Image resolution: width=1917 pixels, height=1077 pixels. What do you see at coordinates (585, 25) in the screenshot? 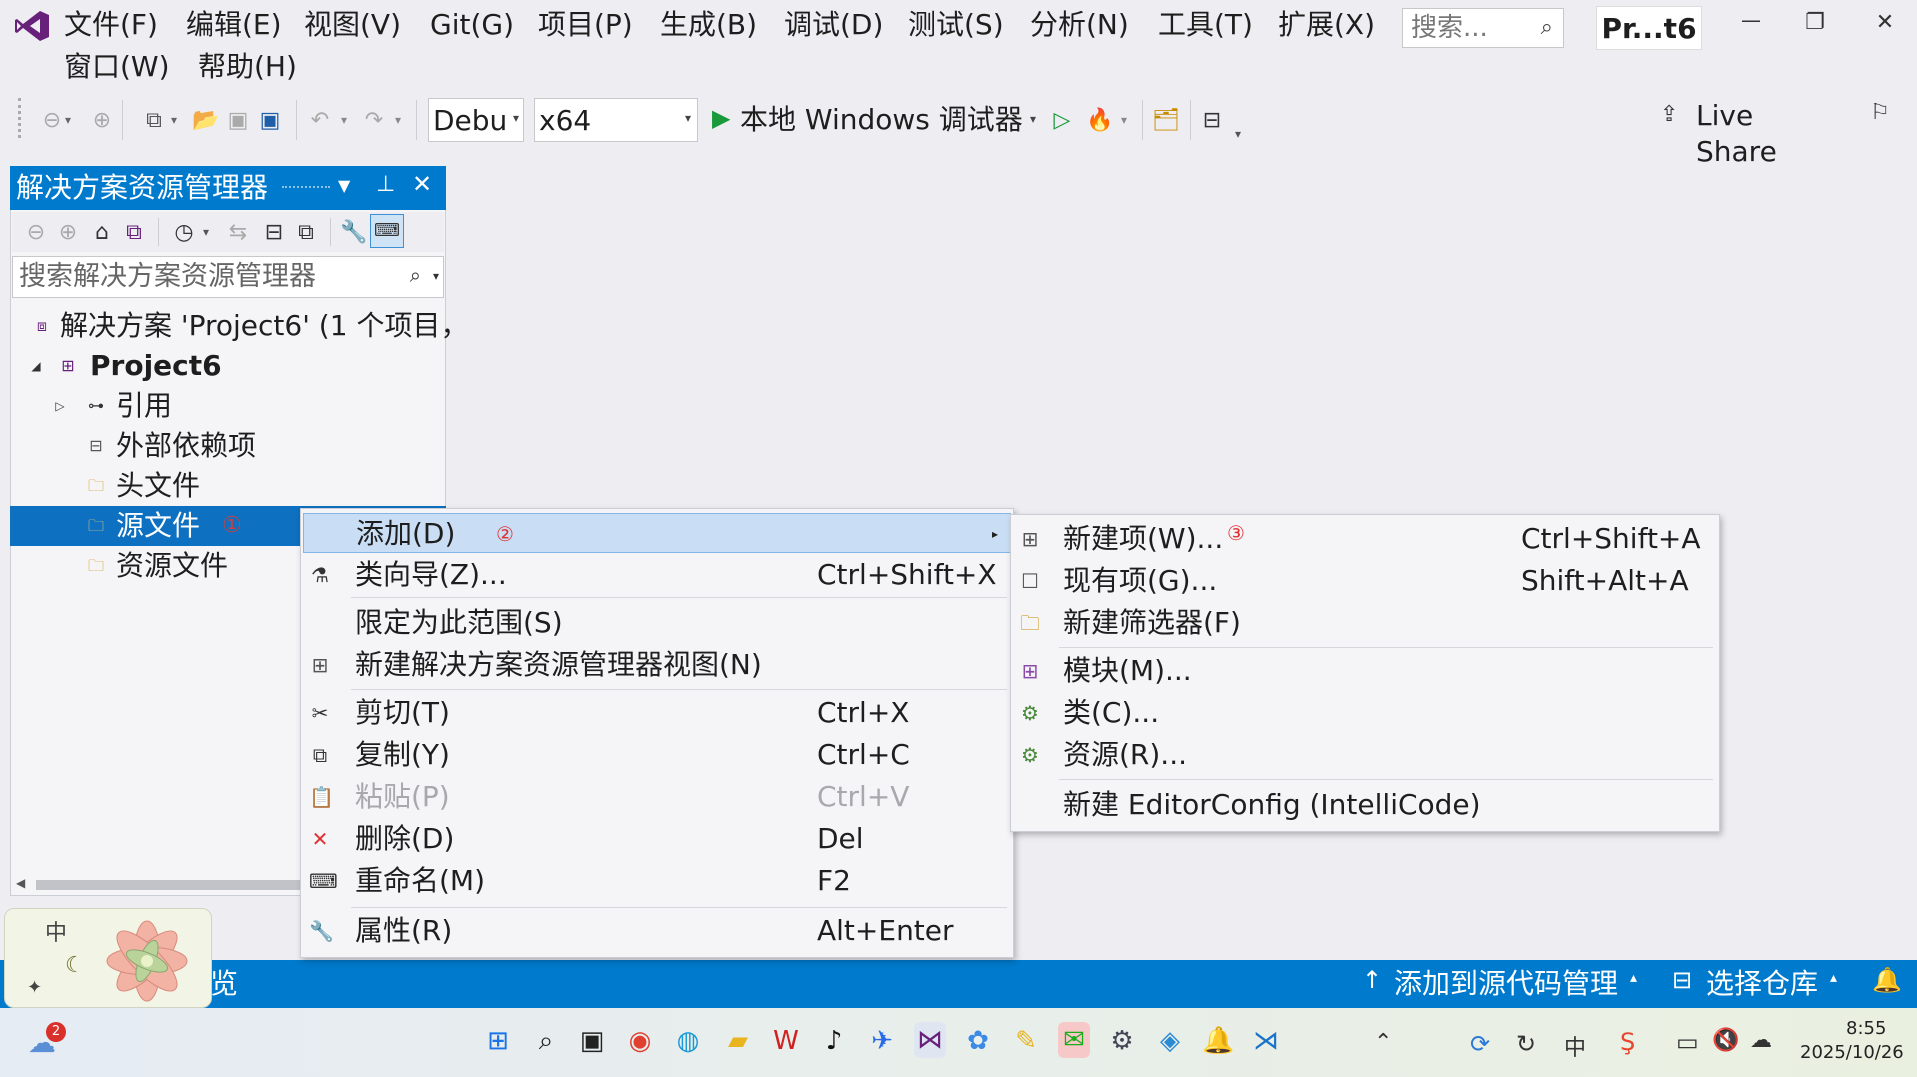
I see `menu-4: 项目(P)` at bounding box center [585, 25].